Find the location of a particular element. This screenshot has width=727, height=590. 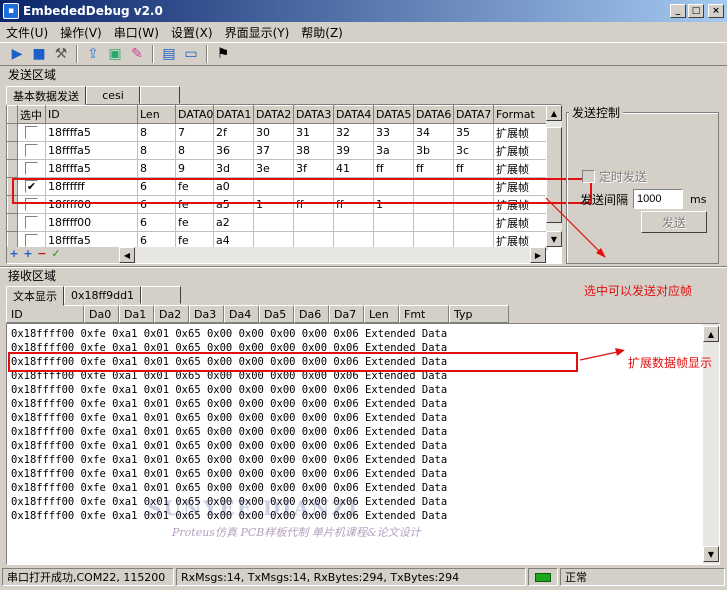

cell-data: 34 is located at coordinates (433, 132).